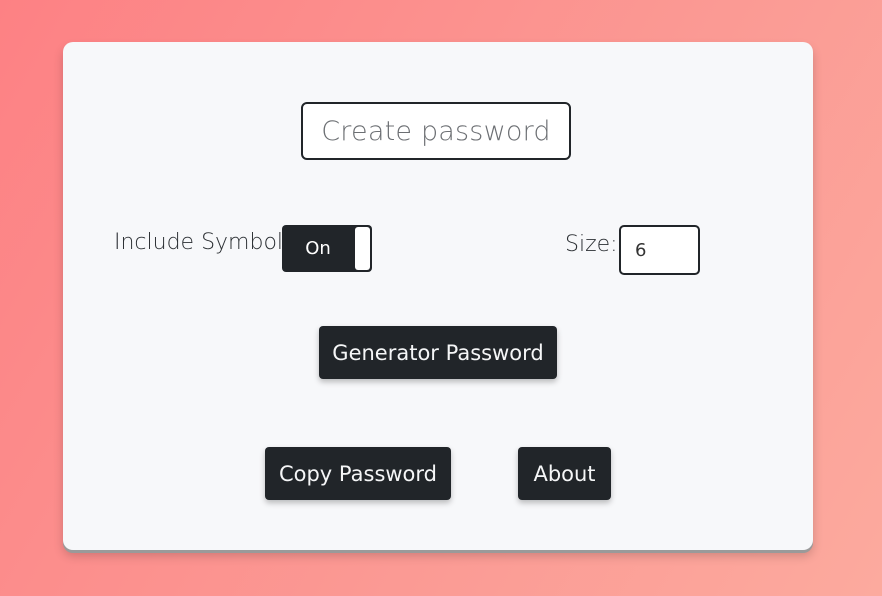 The width and height of the screenshot is (882, 596). I want to click on toggle-knob, so click(362, 248).